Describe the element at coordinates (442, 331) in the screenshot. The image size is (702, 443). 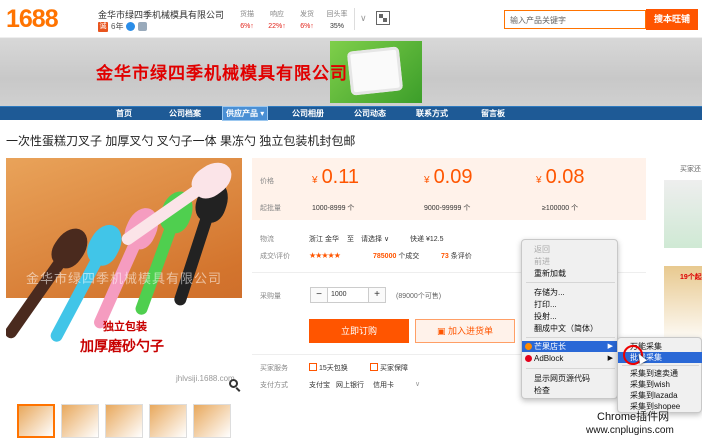
I see `cart-icon: ▣` at that location.